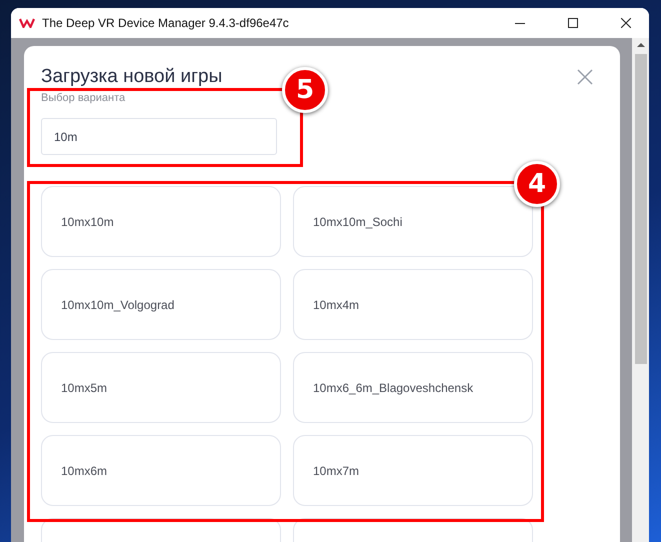  What do you see at coordinates (413, 304) in the screenshot?
I see `option-card: 10mx4m` at bounding box center [413, 304].